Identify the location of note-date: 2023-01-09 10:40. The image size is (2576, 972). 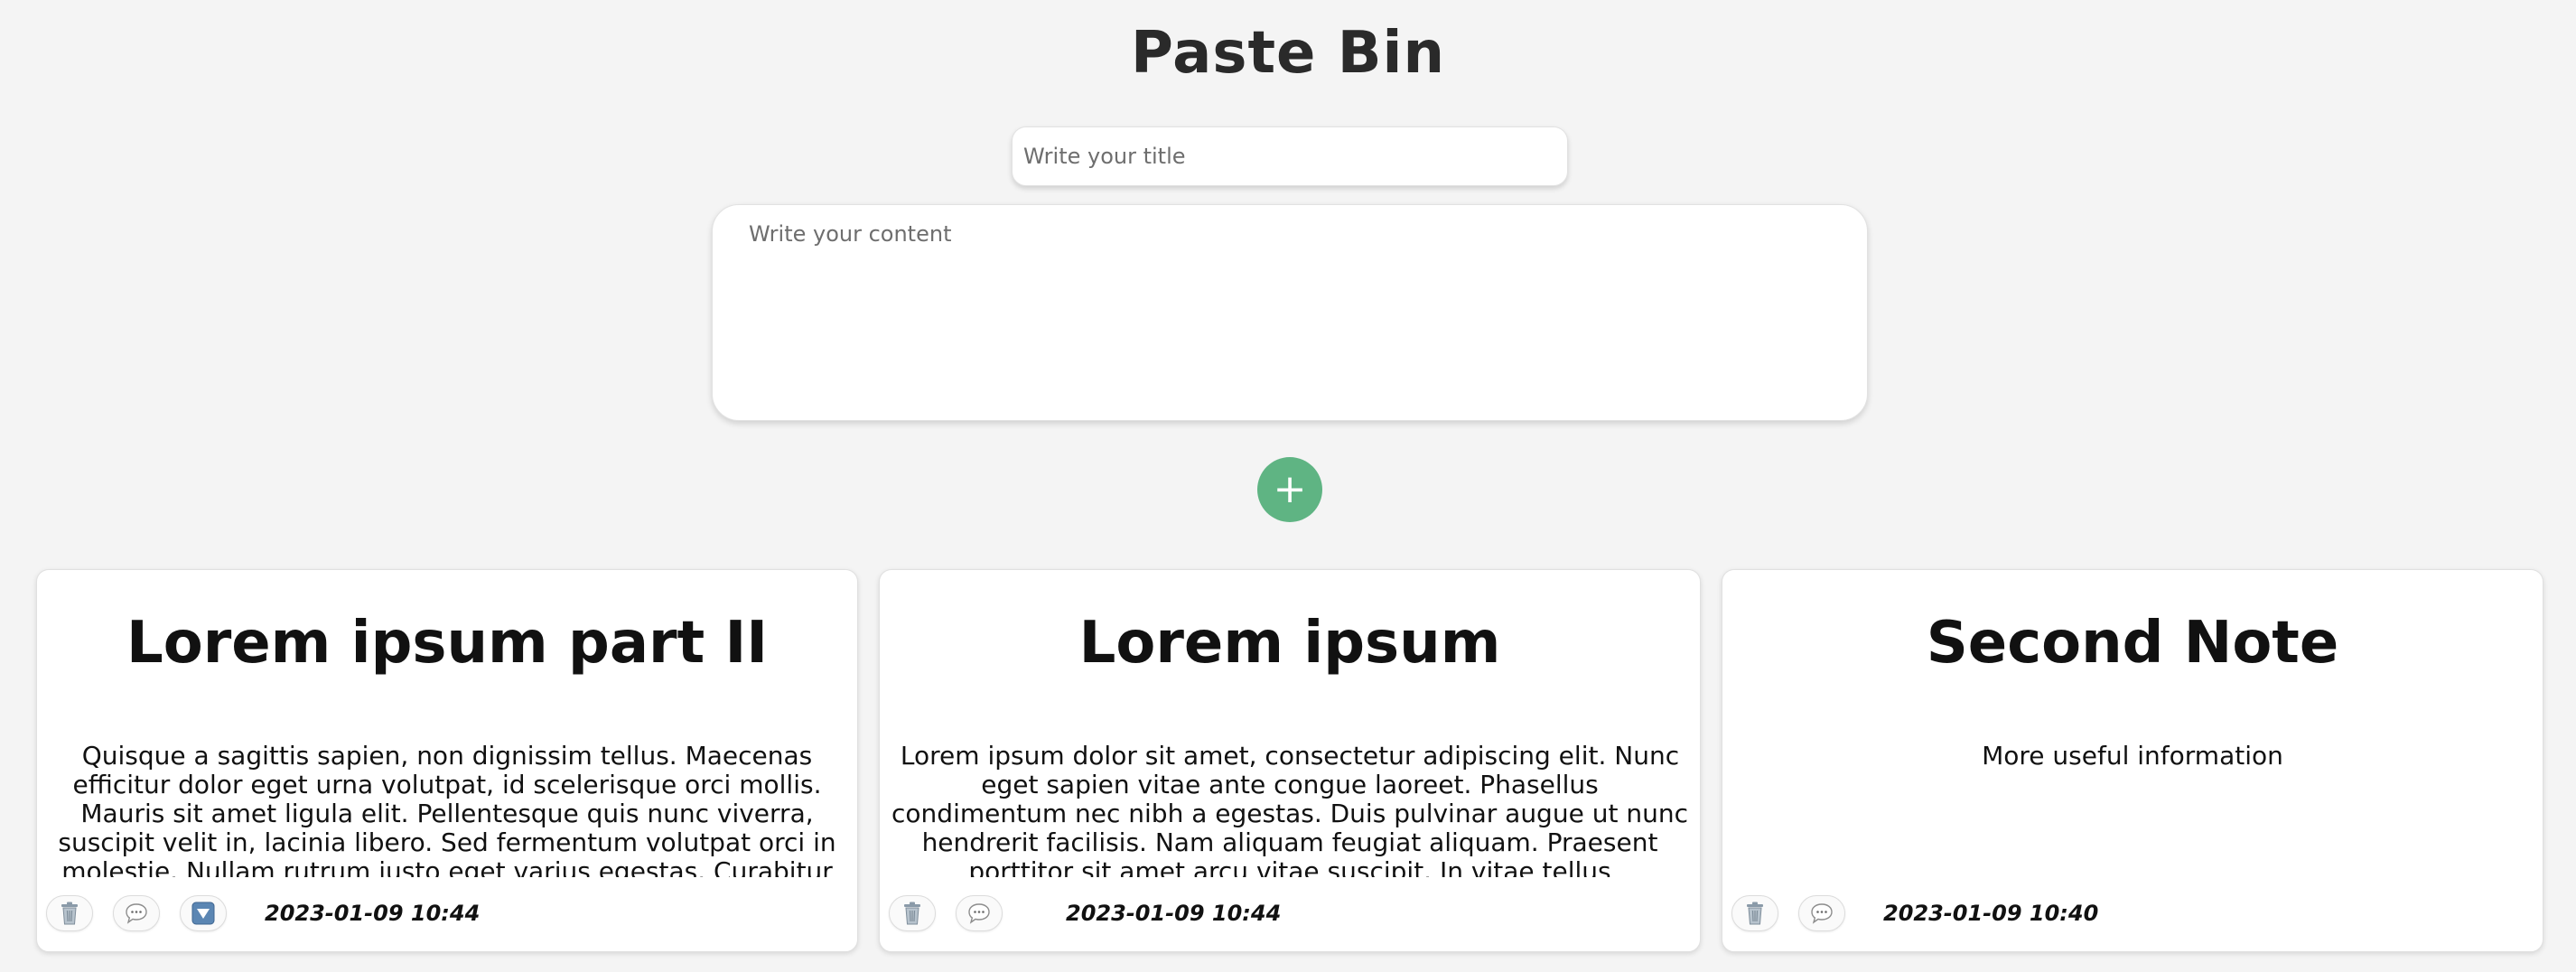
(1991, 913).